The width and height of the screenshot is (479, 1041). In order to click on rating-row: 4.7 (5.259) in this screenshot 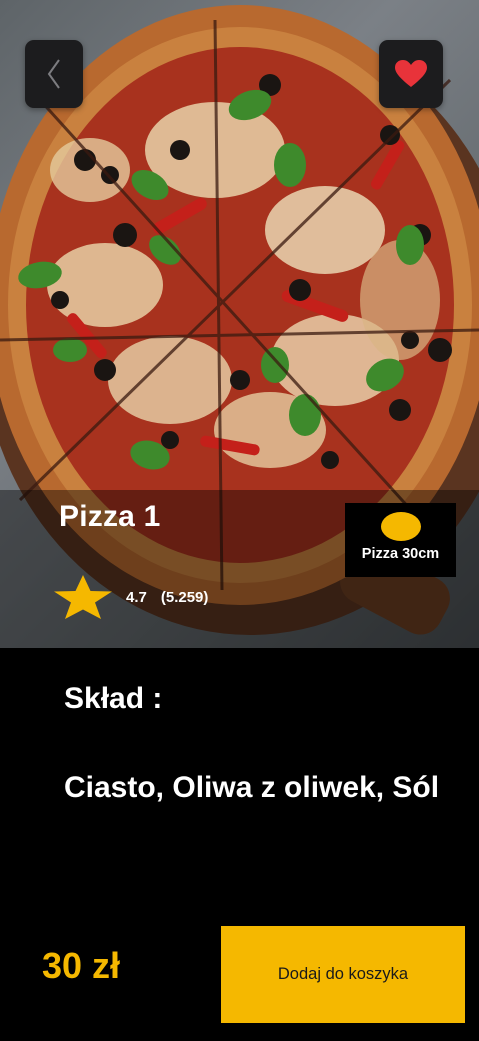, I will do `click(130, 597)`.